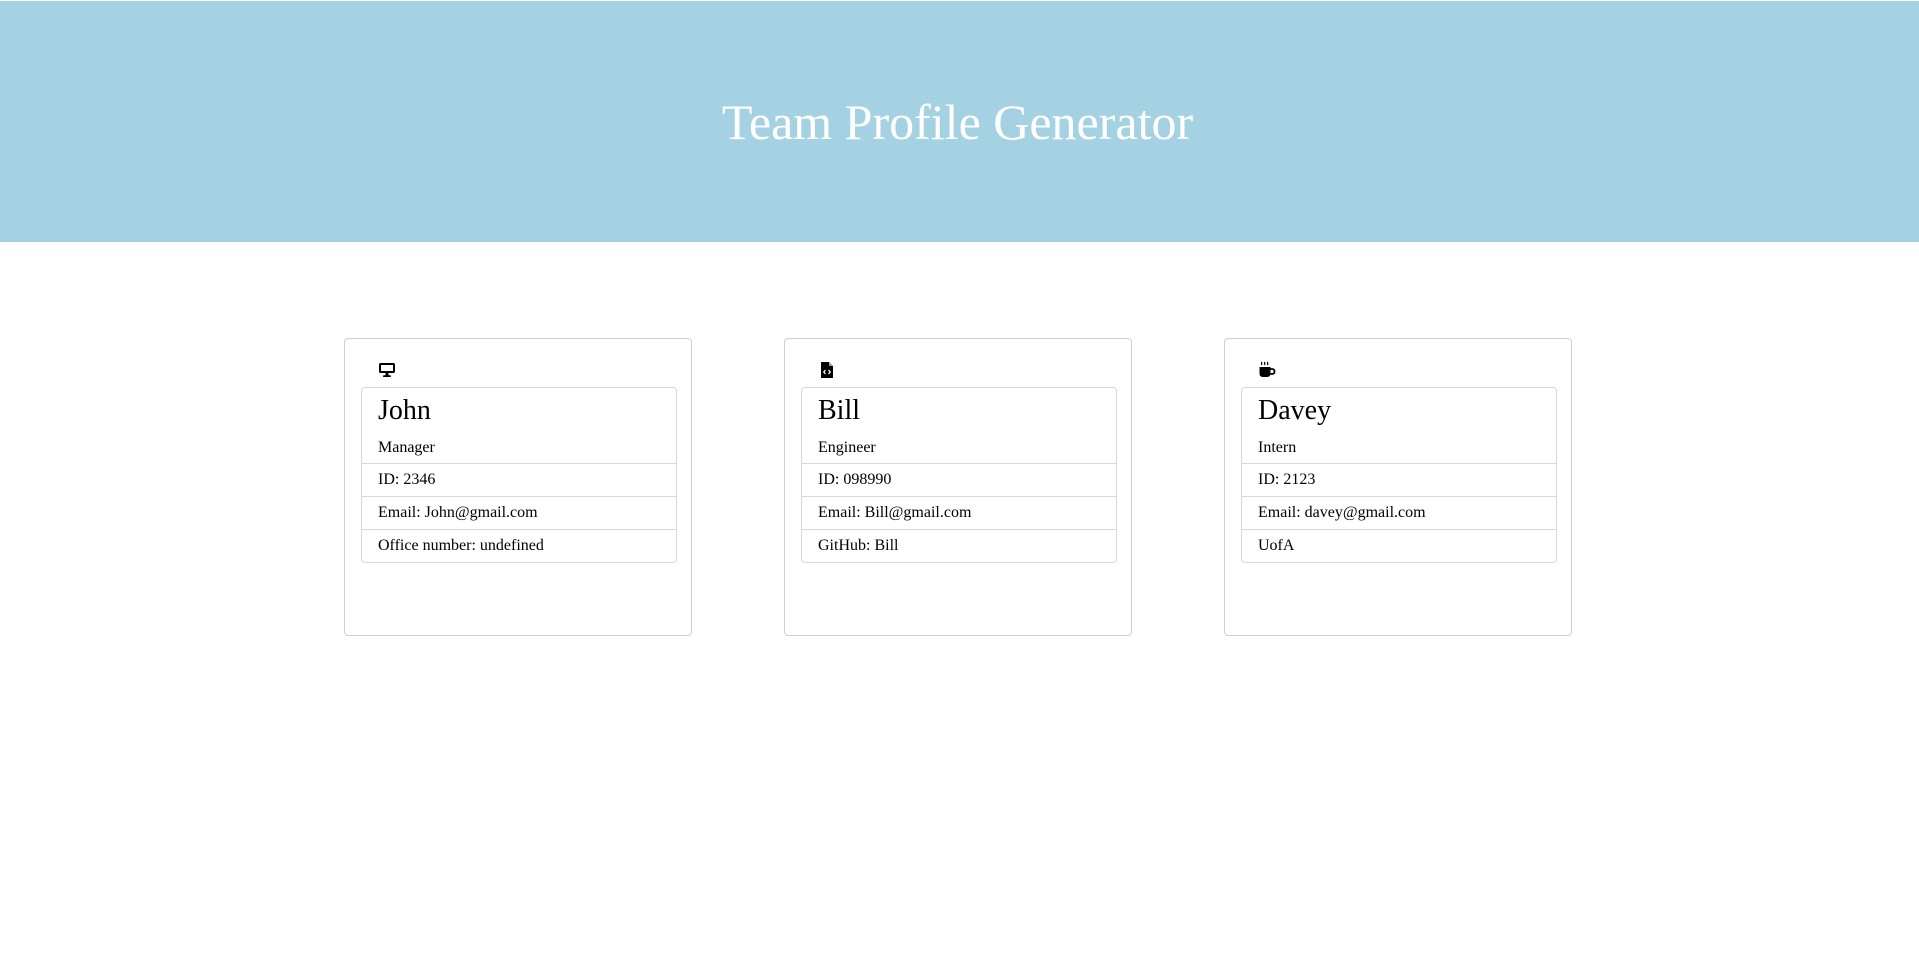 The image size is (1919, 971). Describe the element at coordinates (858, 545) in the screenshot. I see `employee-github: GitHub: Bill` at that location.